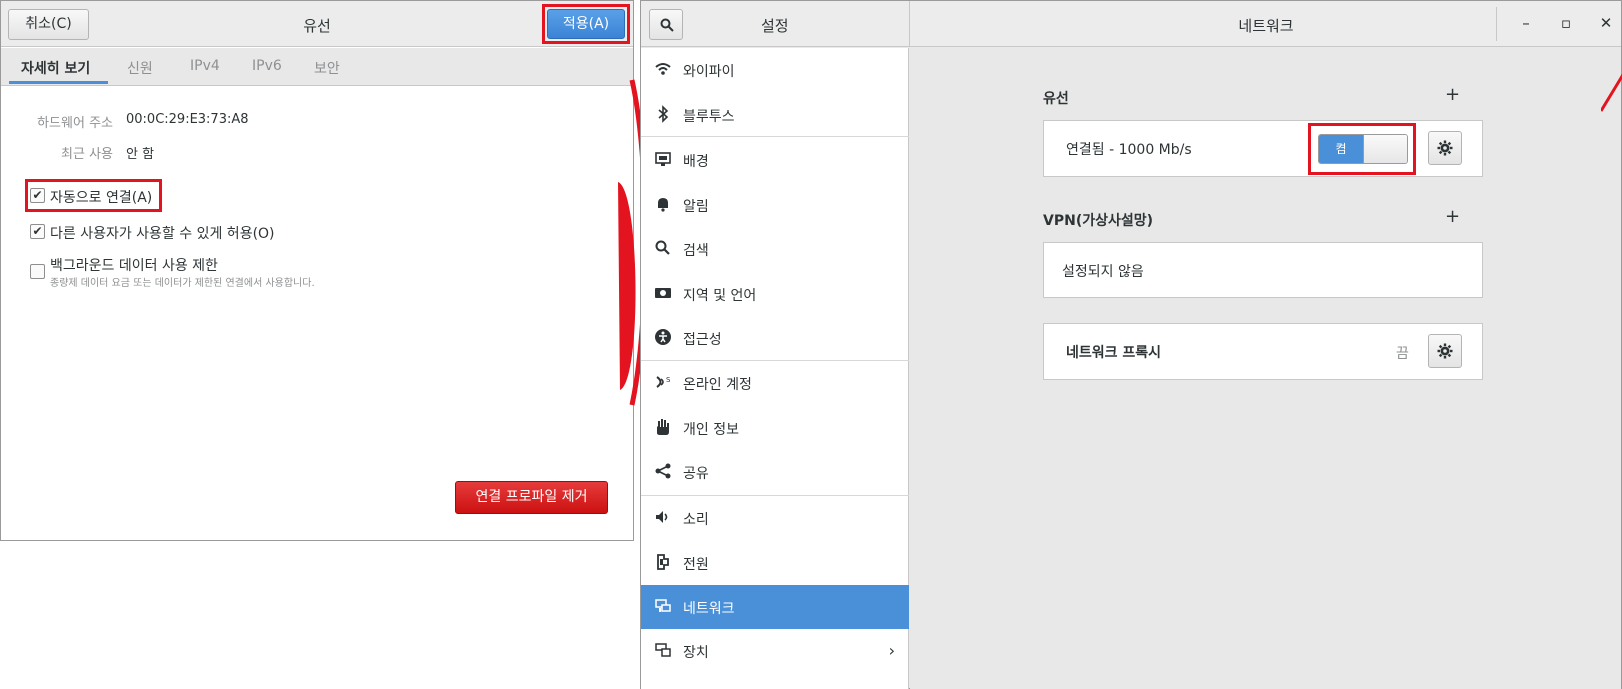 This screenshot has width=1622, height=689. What do you see at coordinates (709, 609) in the screenshot?
I see `sidebar-item-label: 네트워크` at bounding box center [709, 609].